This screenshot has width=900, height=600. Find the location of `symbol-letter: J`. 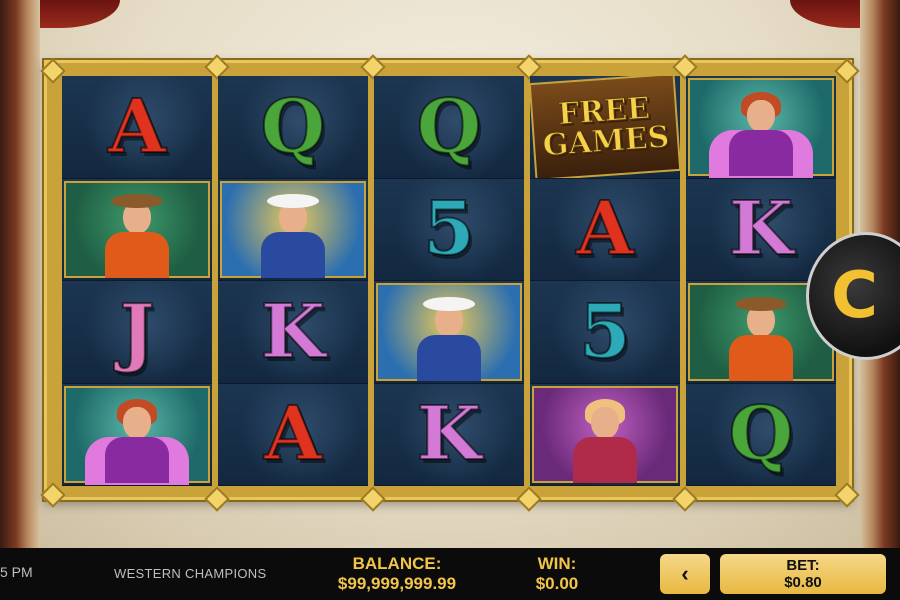

symbol-letter: J is located at coordinates (136, 331).